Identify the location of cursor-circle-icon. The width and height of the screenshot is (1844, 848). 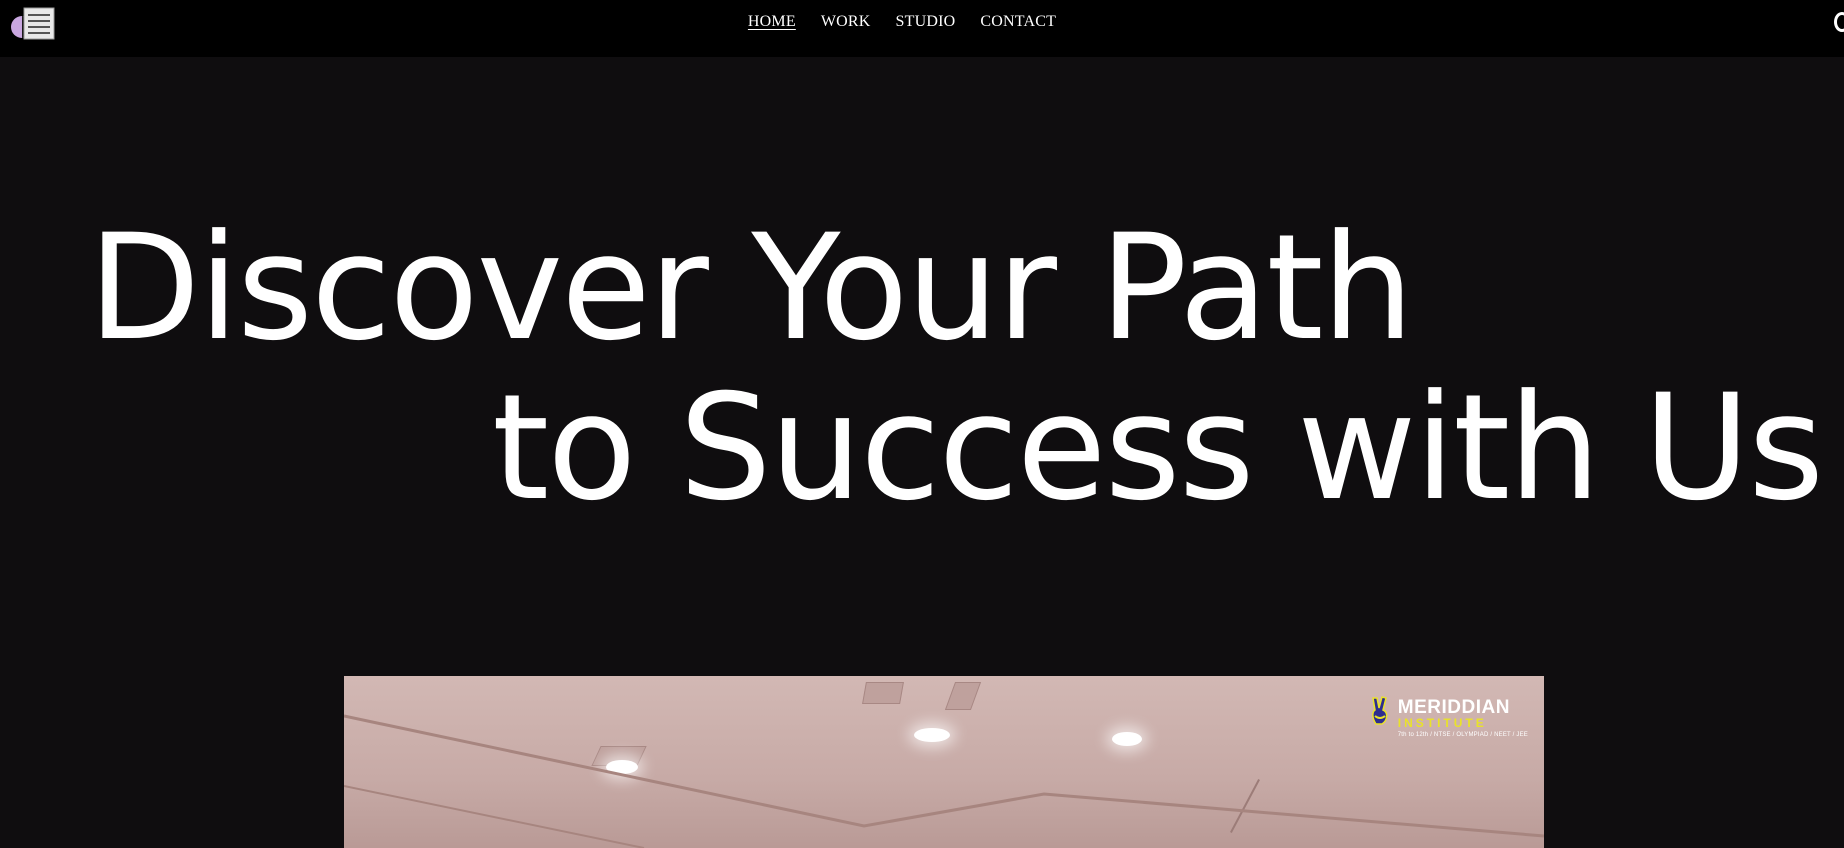
(1839, 22).